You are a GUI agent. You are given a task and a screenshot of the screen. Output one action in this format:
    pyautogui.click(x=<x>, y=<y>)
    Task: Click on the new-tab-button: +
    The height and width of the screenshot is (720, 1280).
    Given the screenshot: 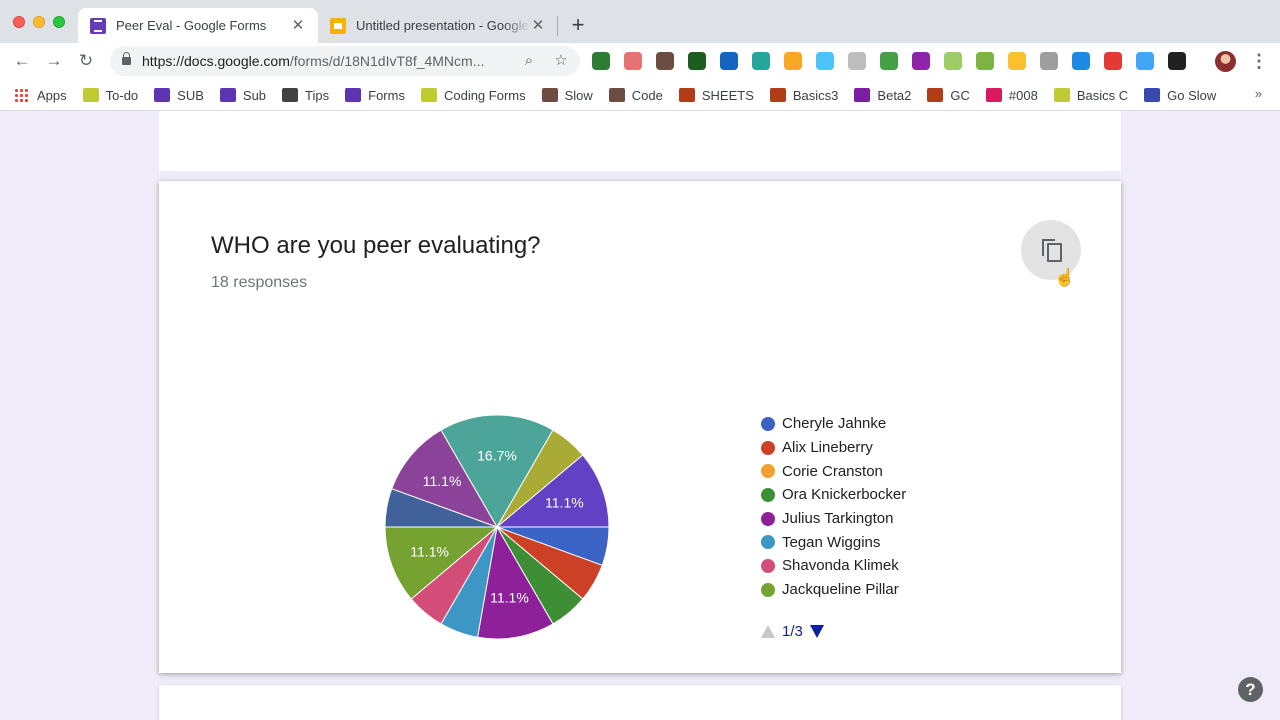 What is the action you would take?
    pyautogui.click(x=578, y=25)
    